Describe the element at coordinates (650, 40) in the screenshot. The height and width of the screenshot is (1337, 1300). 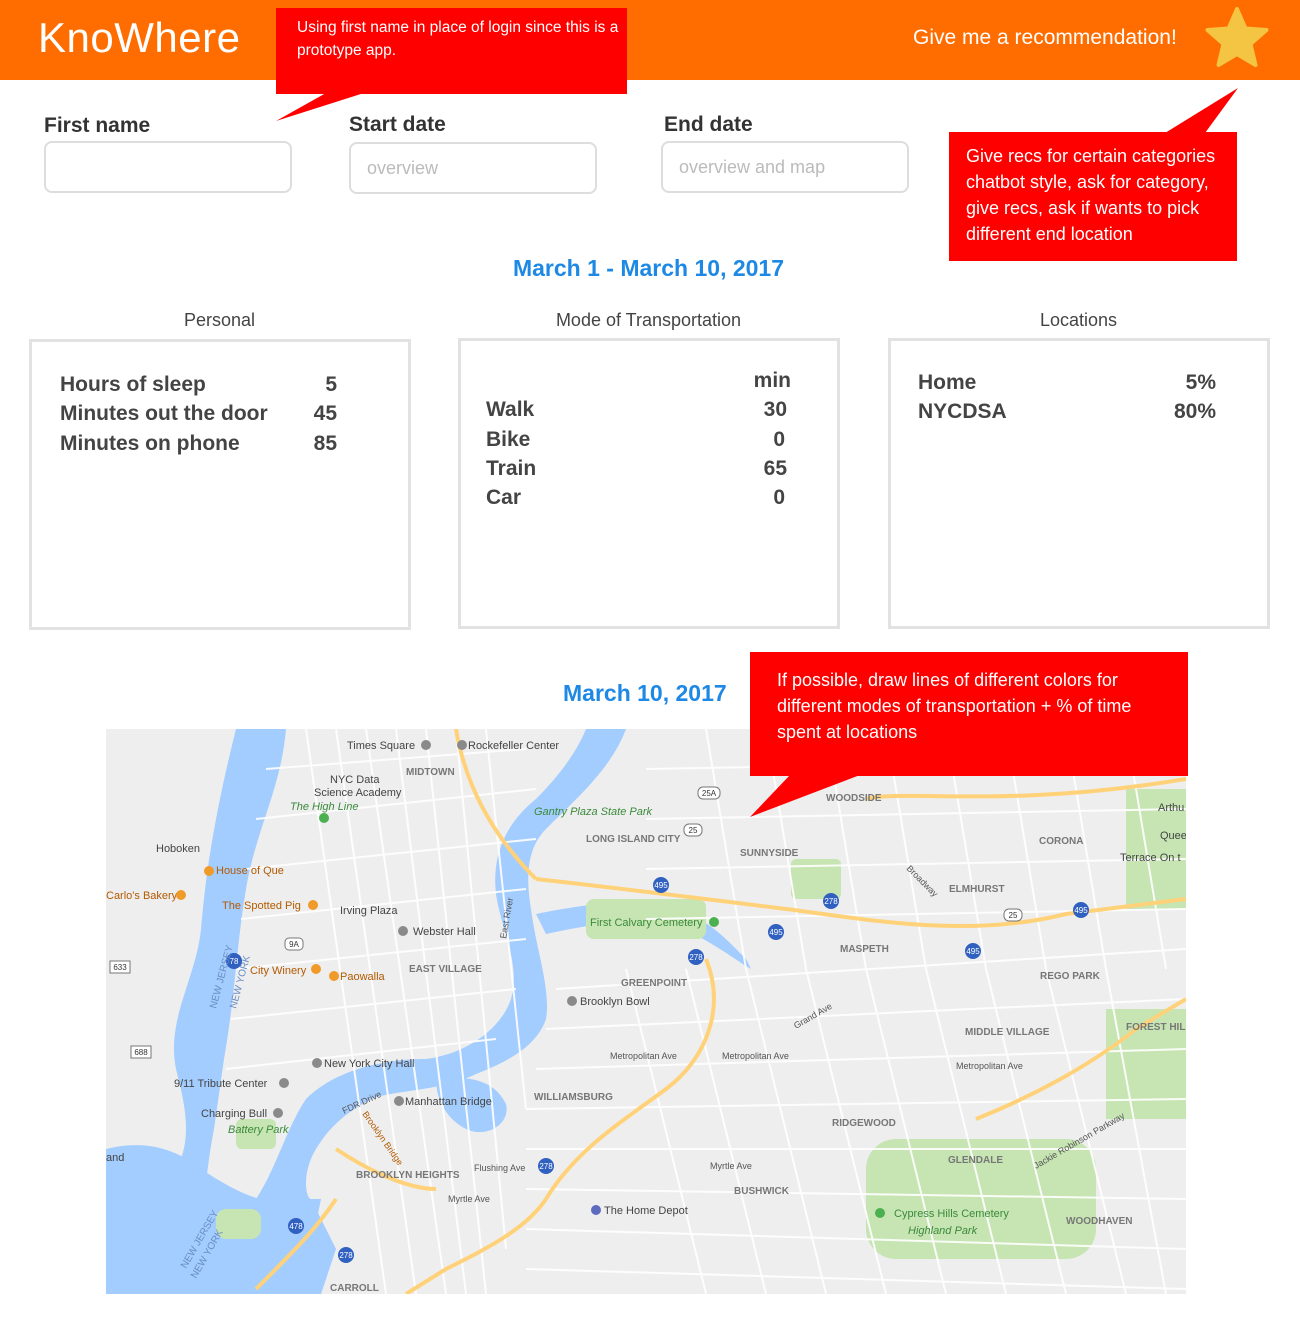
I see `top-header: KnoWhere Give me a recommendation!` at that location.